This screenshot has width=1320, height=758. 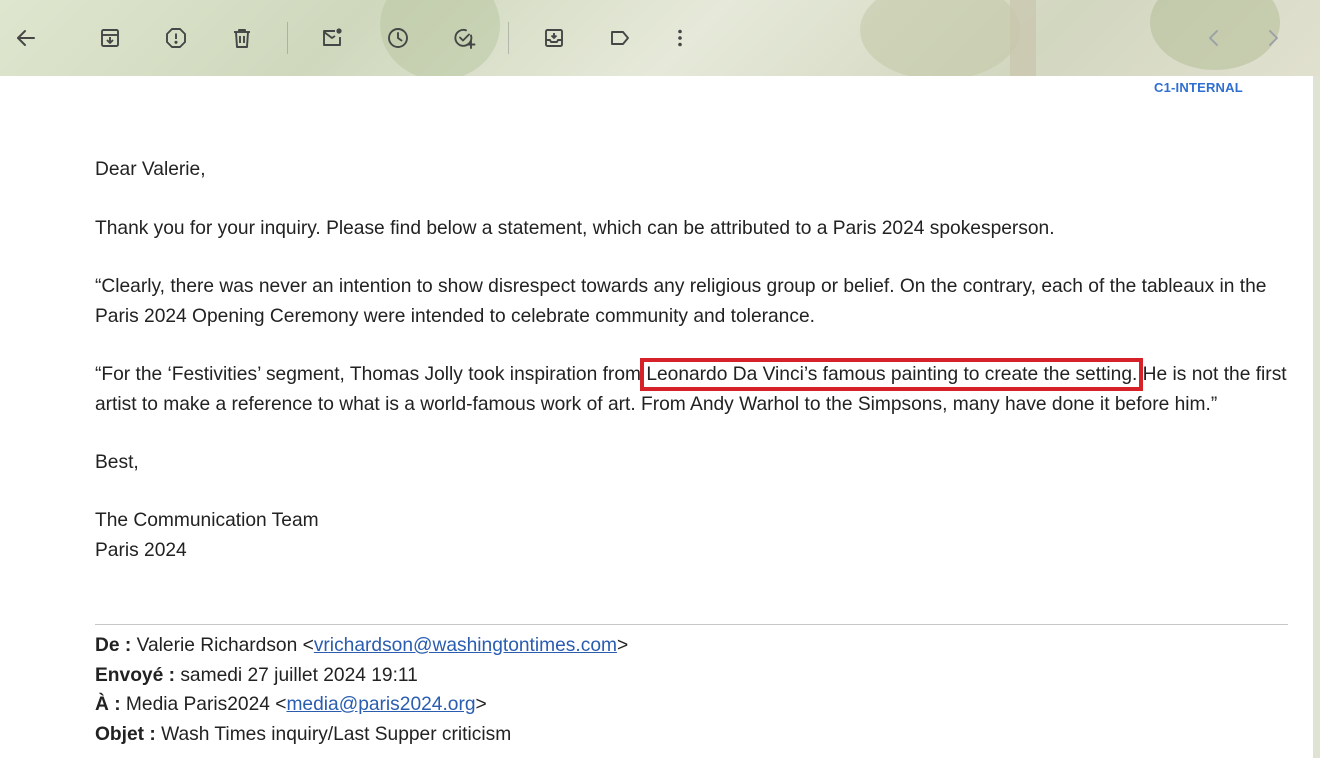 I want to click on signoff: Best,, so click(x=117, y=462).